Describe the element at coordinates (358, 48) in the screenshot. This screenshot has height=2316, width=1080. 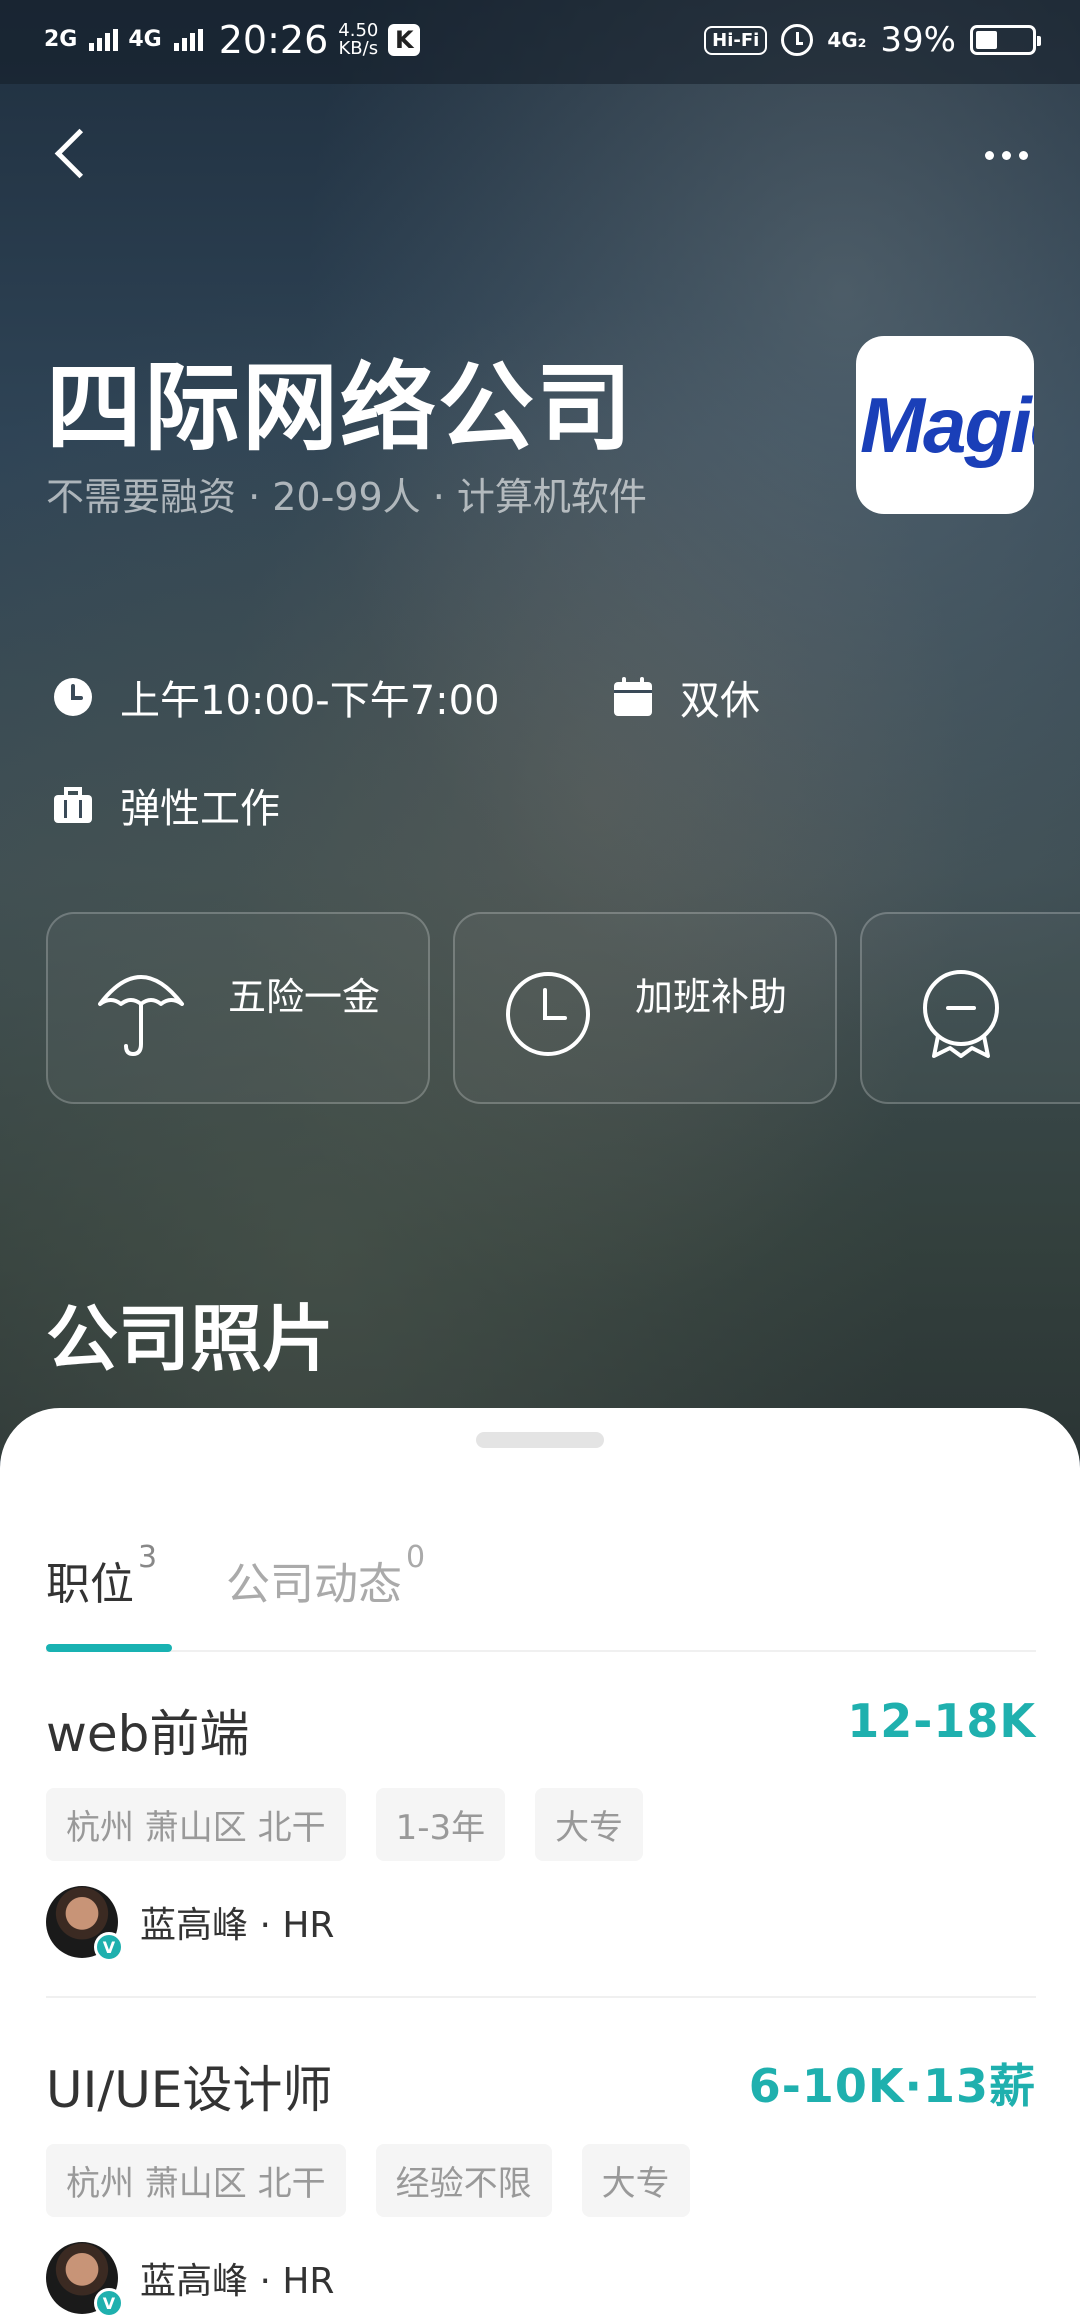
I see `network-speed-unit: KB/s` at that location.